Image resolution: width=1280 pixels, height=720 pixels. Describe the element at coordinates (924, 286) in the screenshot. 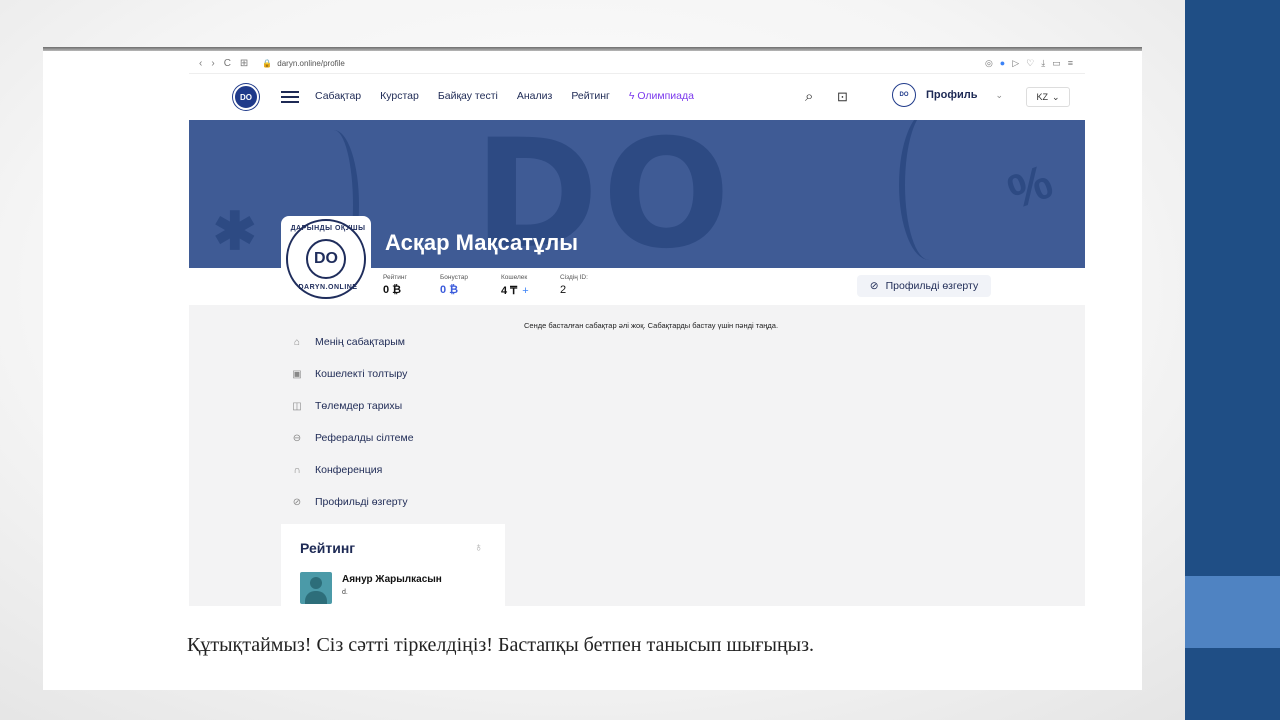

I see `edit-profile-button: ⊘ Профильді өзгерту` at that location.